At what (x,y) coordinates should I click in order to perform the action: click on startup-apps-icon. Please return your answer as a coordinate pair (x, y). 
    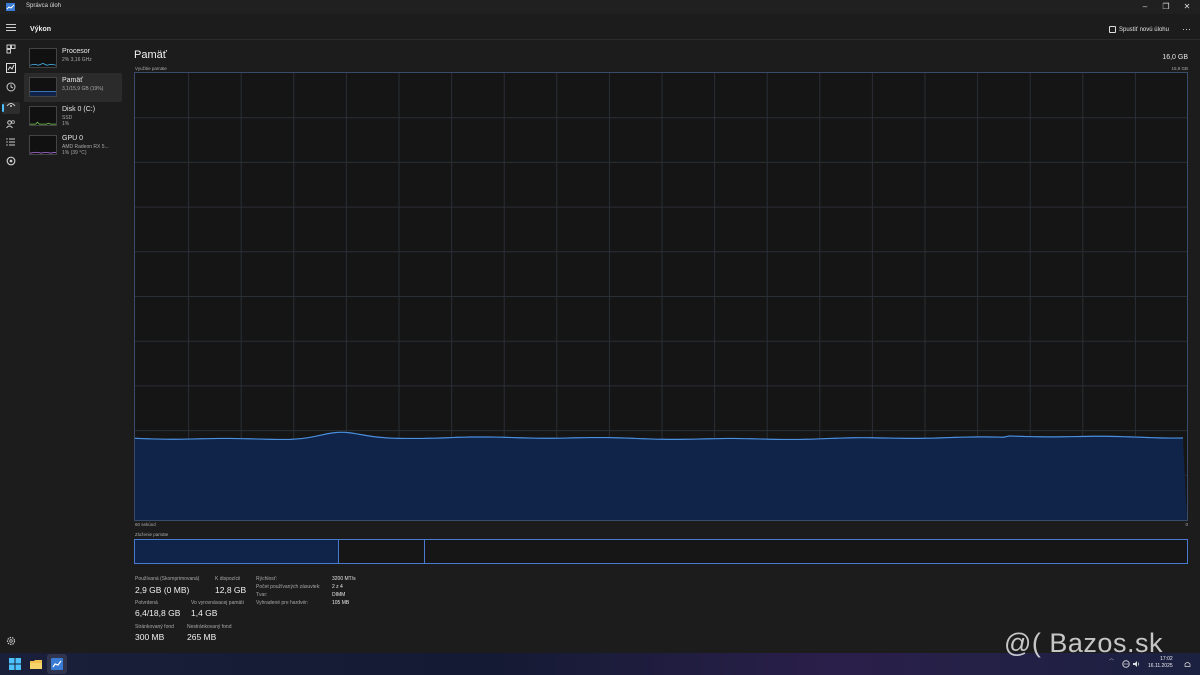
    Looking at the image, I should click on (11, 105).